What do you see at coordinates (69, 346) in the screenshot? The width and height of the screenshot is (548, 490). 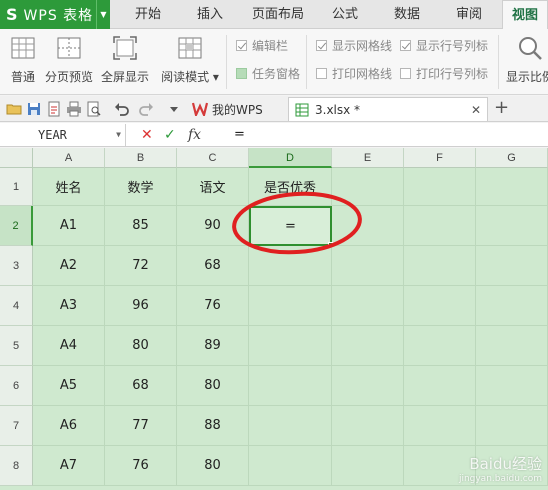 I see `cell-a5: A4` at bounding box center [69, 346].